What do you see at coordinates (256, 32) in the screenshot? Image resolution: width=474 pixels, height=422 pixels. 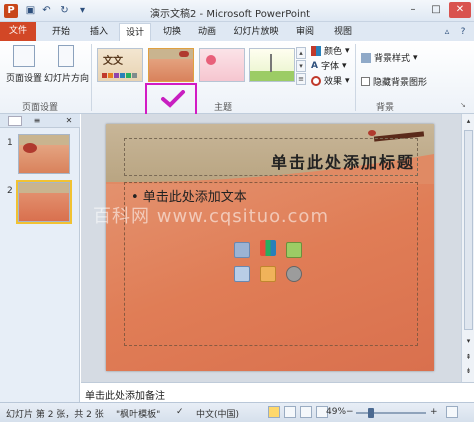 I see `tab-slideshow: 幻灯片放映` at bounding box center [256, 32].